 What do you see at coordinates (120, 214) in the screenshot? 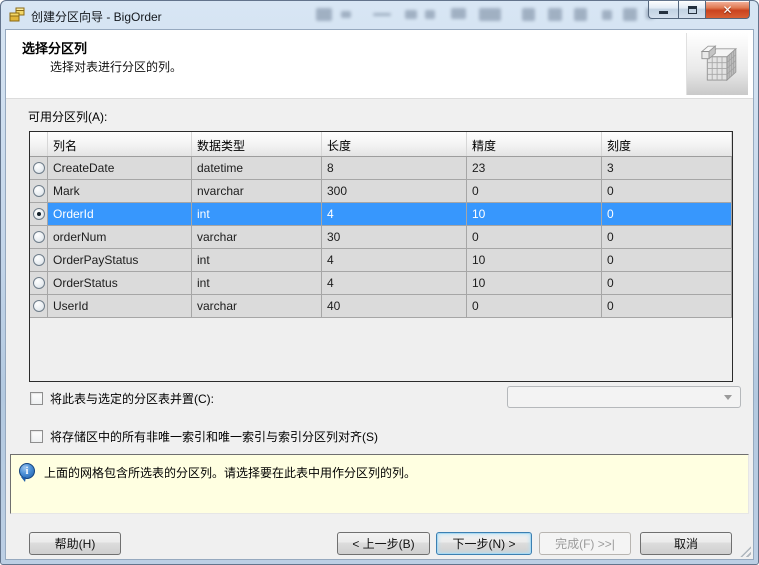
I see `cell-name: OrderId` at bounding box center [120, 214].